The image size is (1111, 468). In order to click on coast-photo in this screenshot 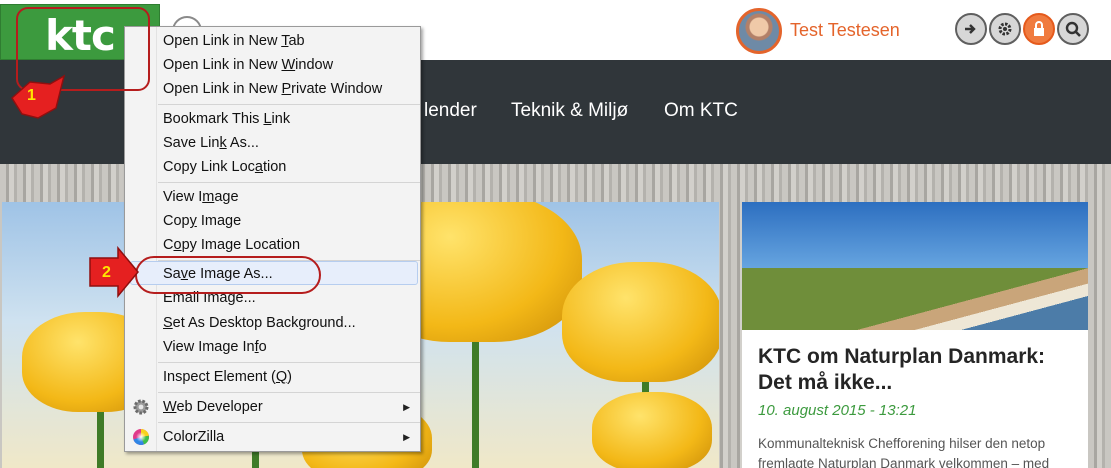, I will do `click(915, 266)`.